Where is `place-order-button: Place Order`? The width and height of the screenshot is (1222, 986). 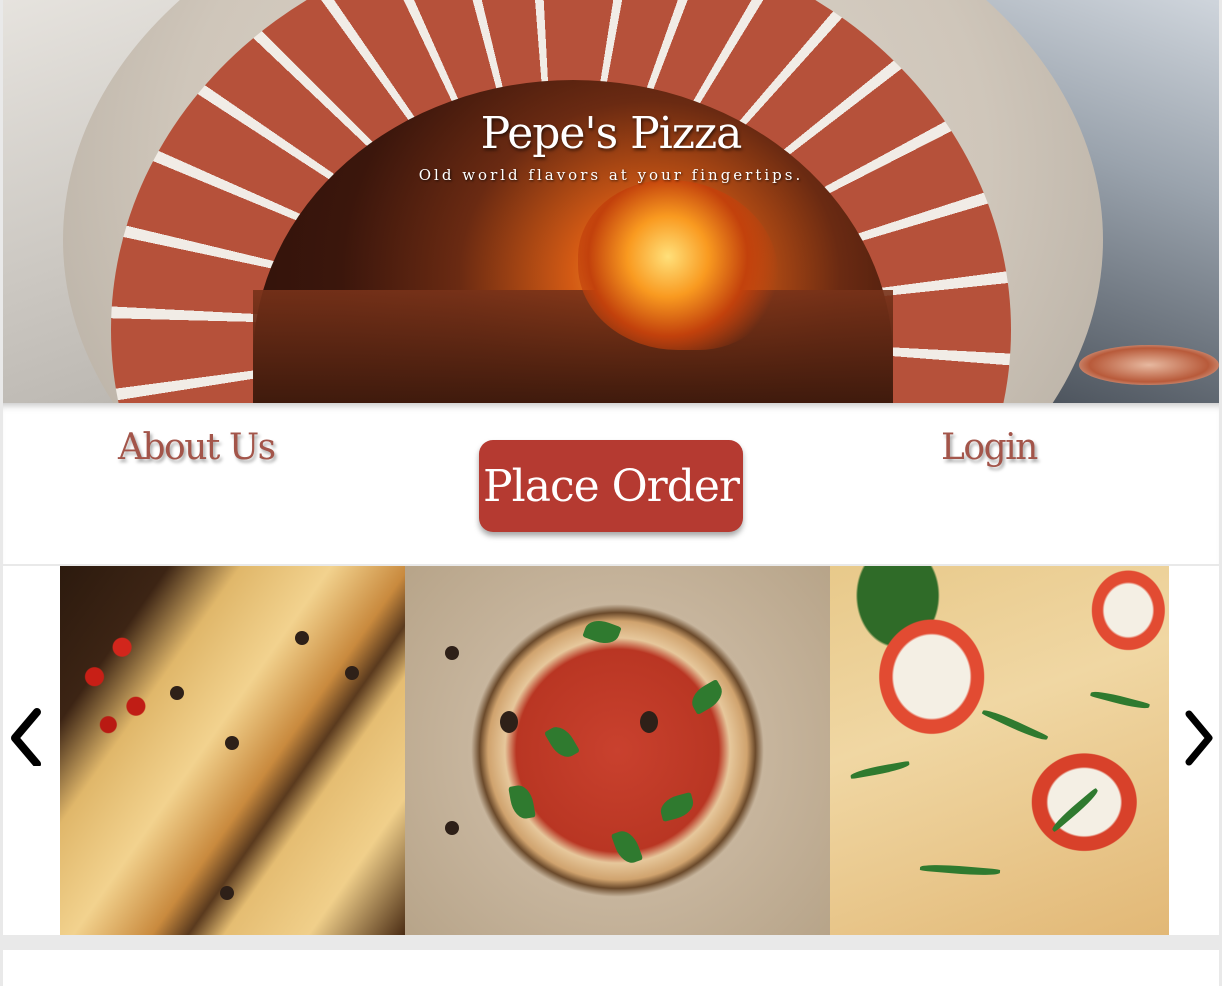 place-order-button: Place Order is located at coordinates (611, 486).